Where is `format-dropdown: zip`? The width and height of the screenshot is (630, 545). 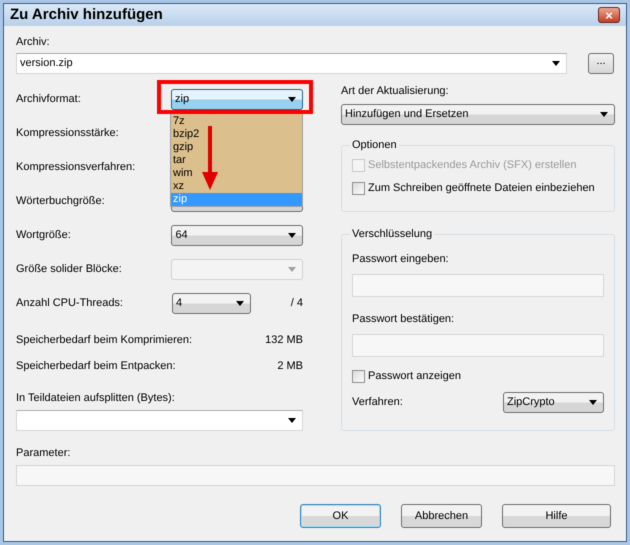 format-dropdown: zip is located at coordinates (237, 99).